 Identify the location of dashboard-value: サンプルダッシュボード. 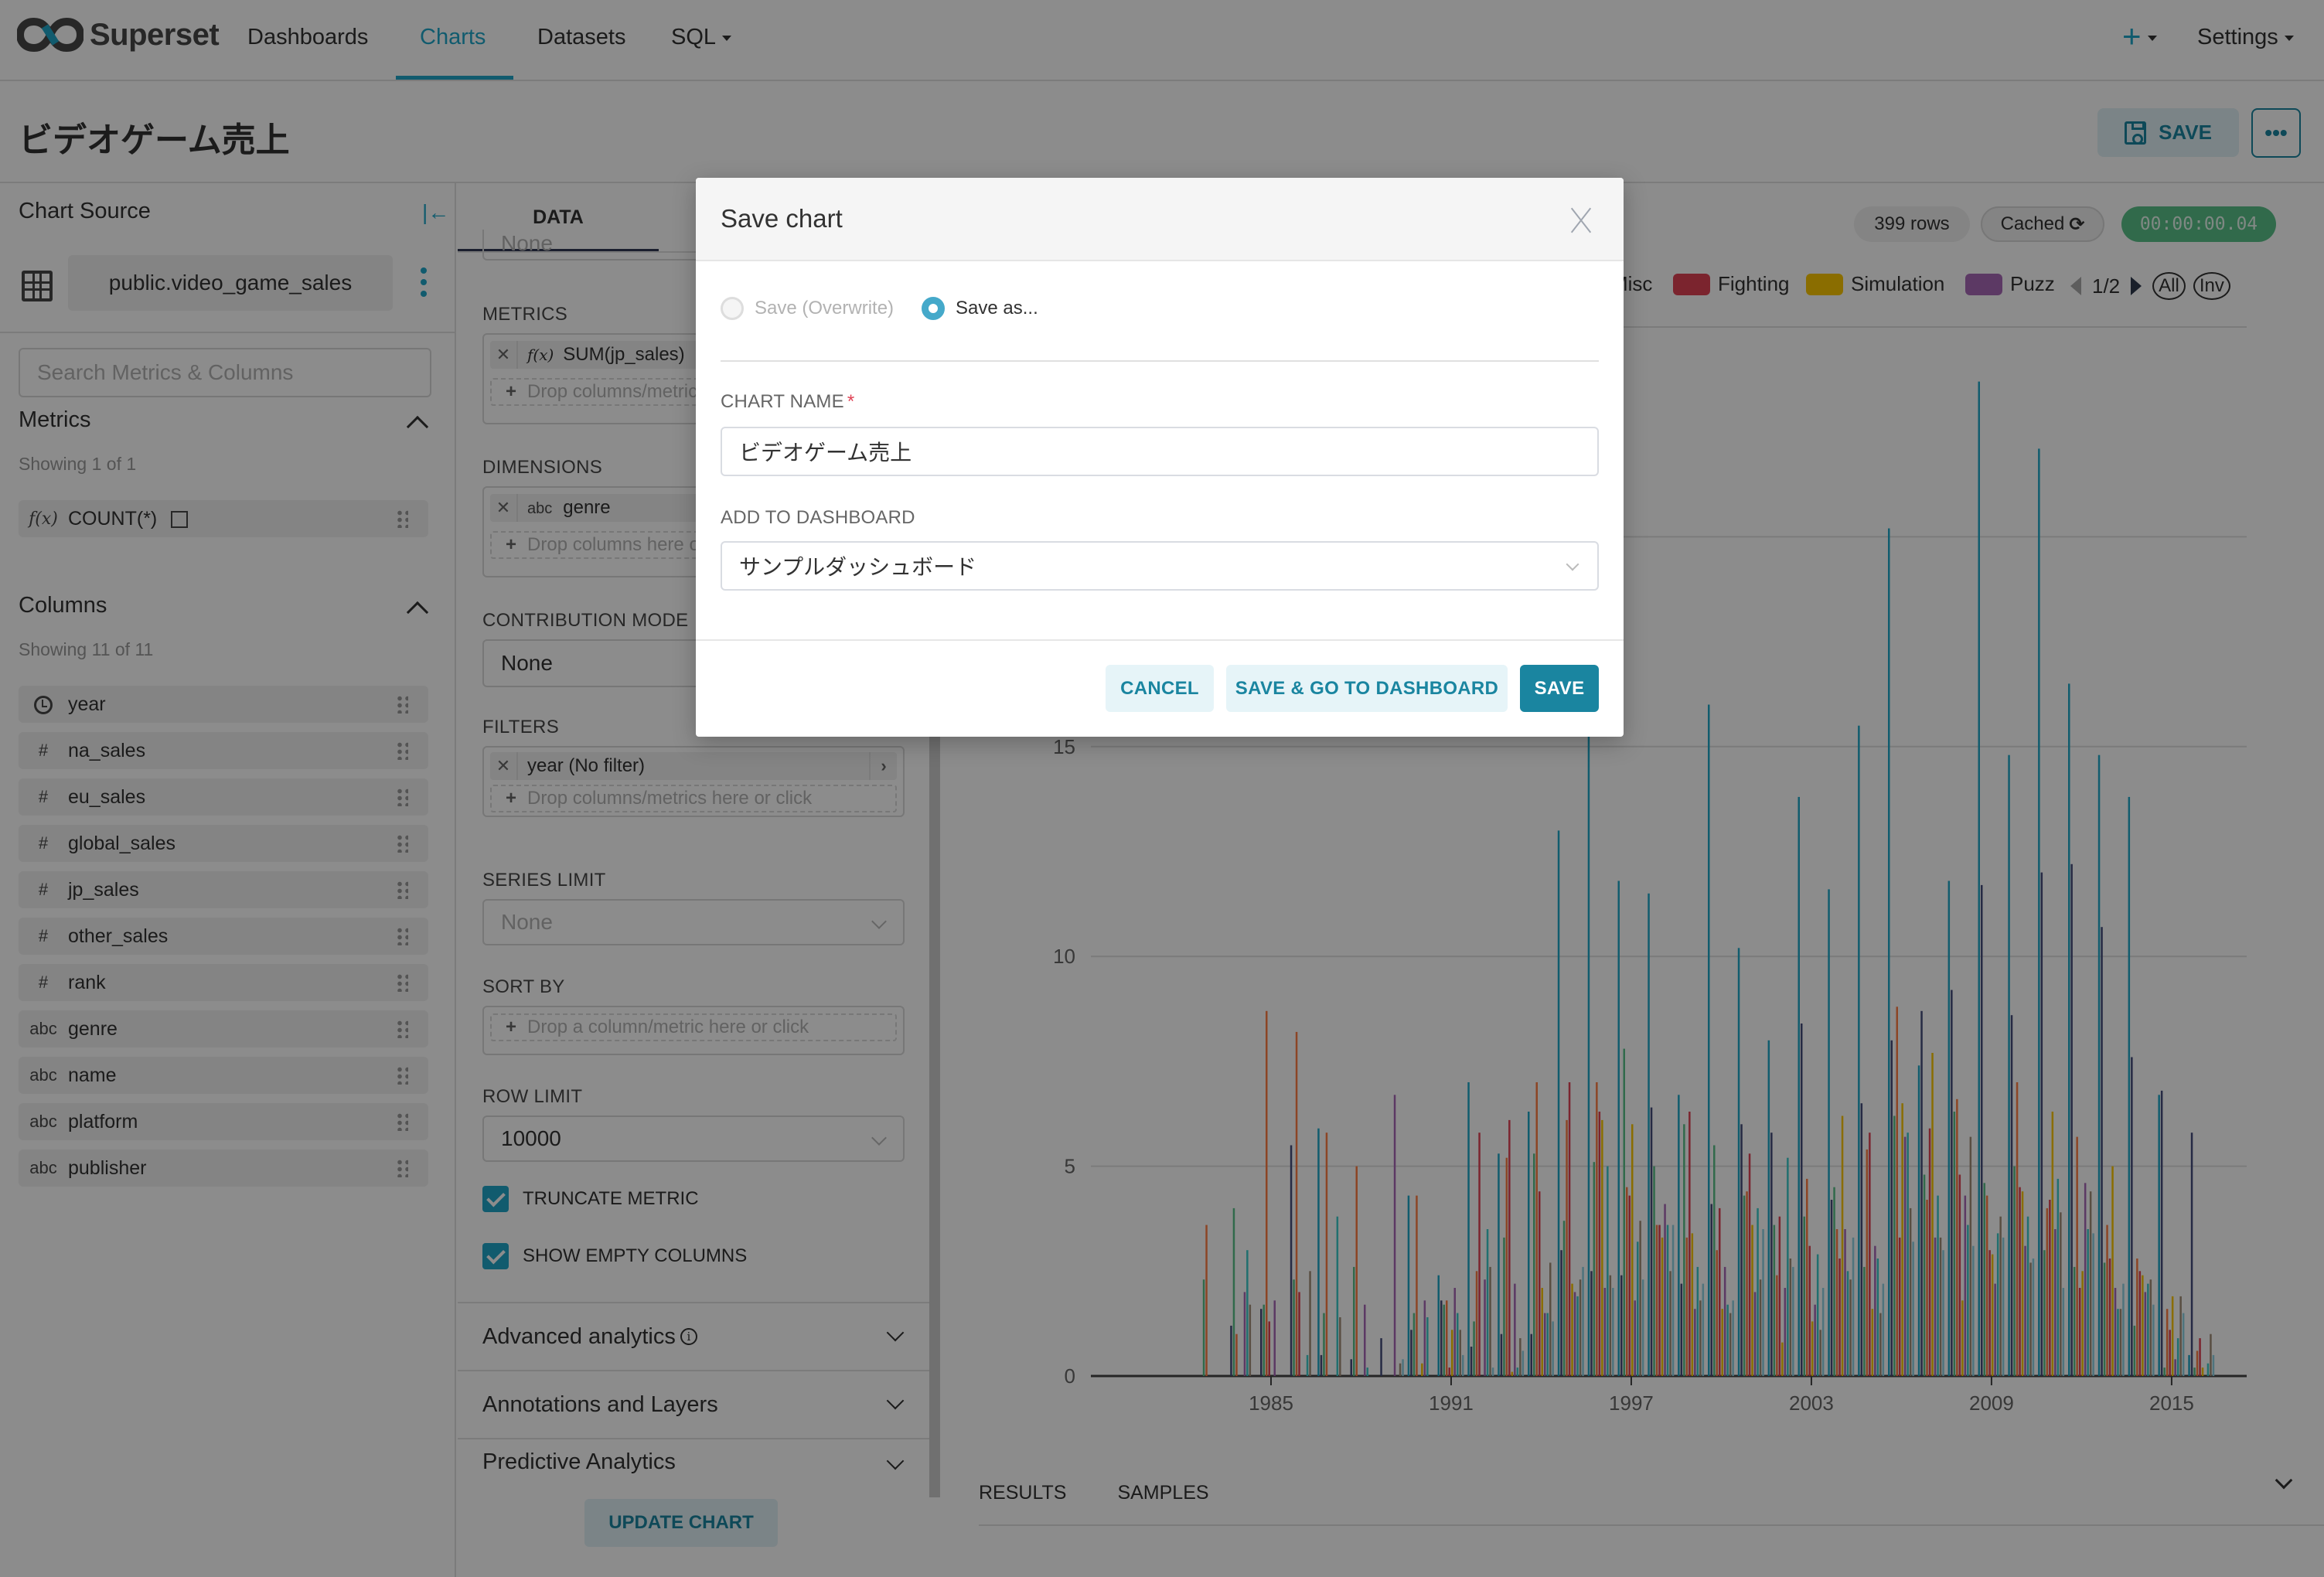
(858, 567).